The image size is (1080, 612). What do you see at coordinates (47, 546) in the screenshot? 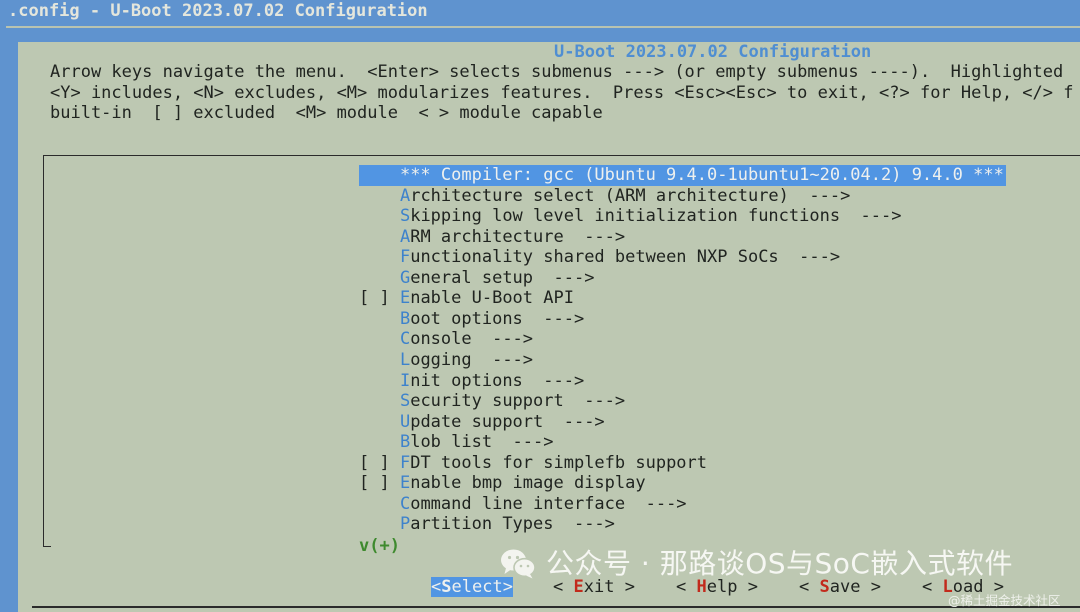
I see `menu-frame-corner` at bounding box center [47, 546].